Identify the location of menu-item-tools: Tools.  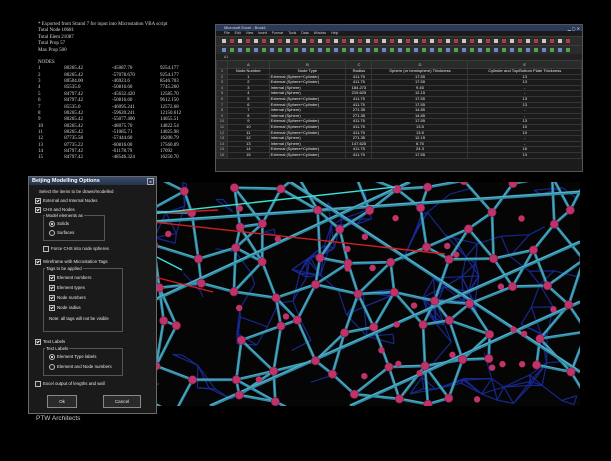
(292, 33).